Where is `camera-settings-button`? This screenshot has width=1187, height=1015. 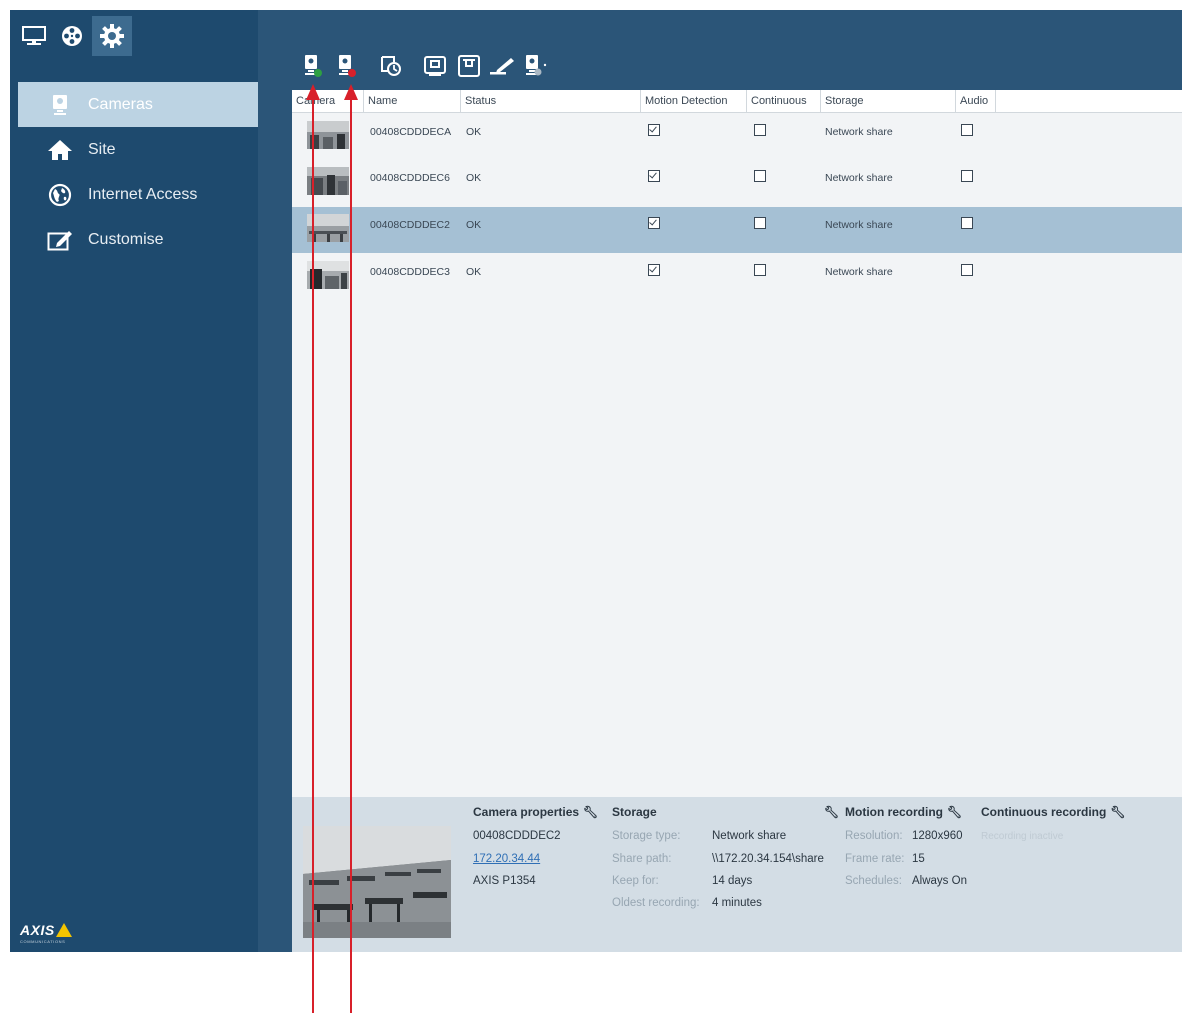
camera-settings-button is located at coordinates (435, 66).